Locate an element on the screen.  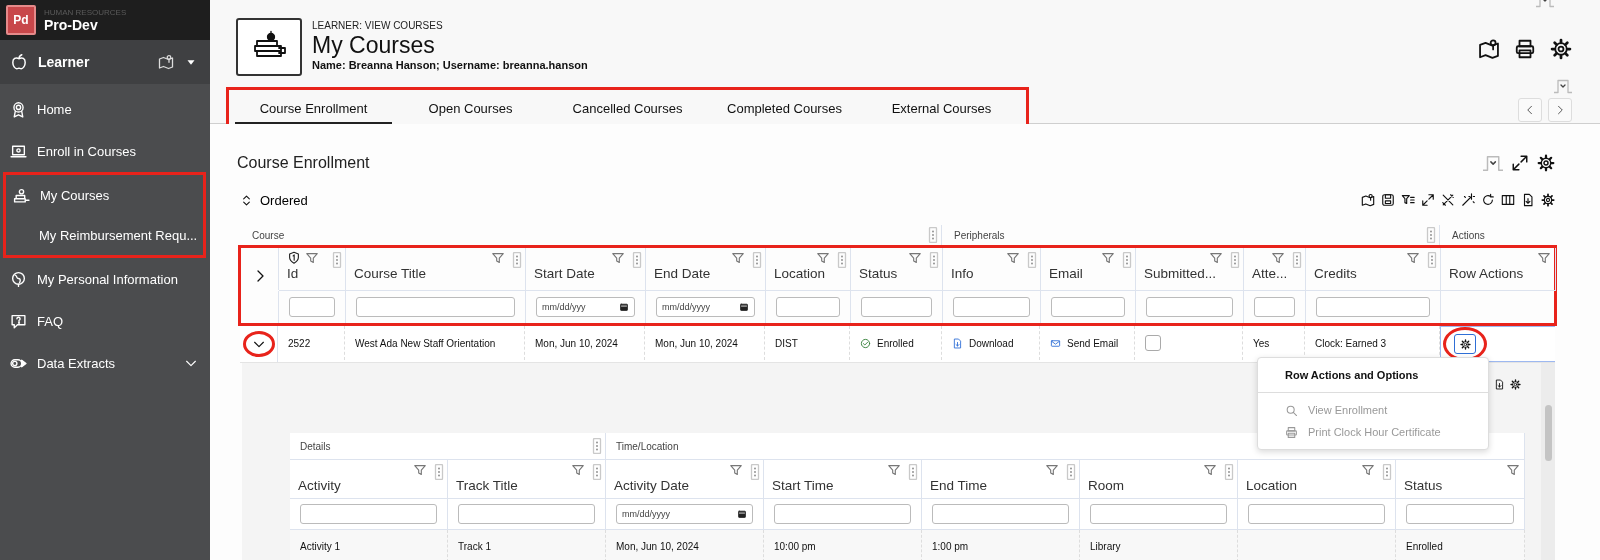
app-logo: Pd is located at coordinates (21, 20).